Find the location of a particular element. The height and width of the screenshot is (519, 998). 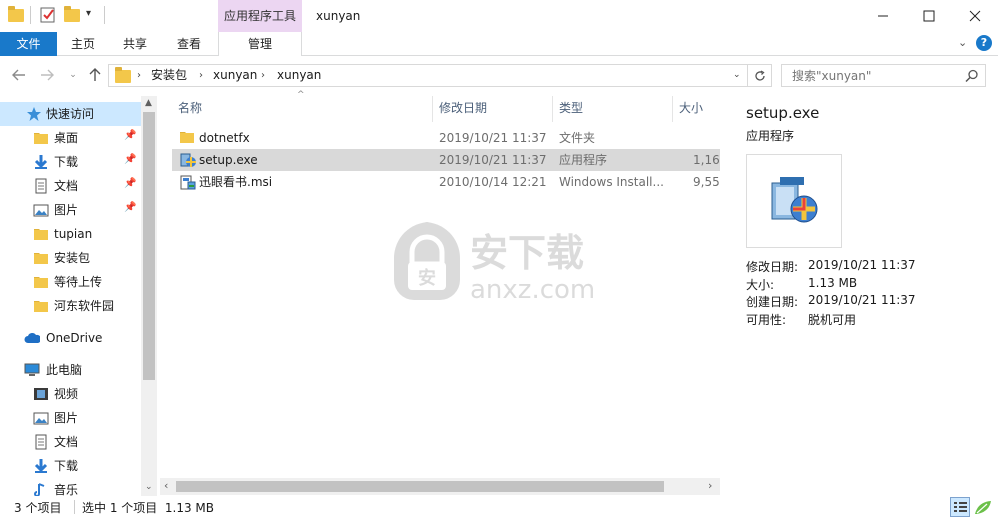

nav-quick-item: 安装包 is located at coordinates (70, 258).